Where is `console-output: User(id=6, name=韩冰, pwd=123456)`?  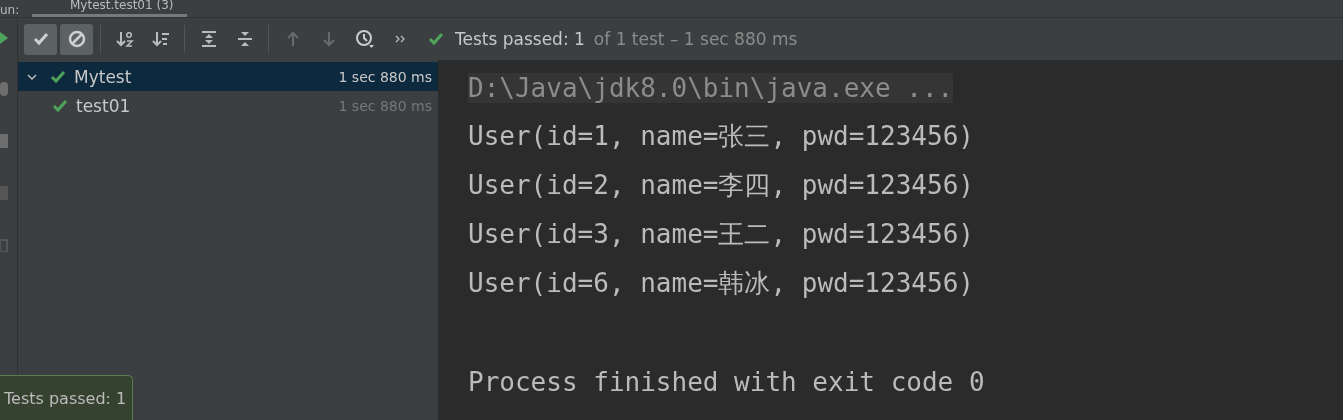 console-output: User(id=6, name=韩冰, pwd=123456) is located at coordinates (721, 283).